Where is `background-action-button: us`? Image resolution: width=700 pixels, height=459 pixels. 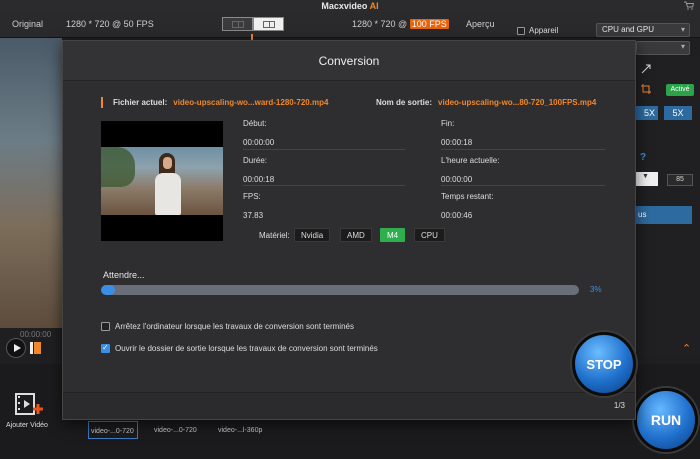 background-action-button: us is located at coordinates (664, 215).